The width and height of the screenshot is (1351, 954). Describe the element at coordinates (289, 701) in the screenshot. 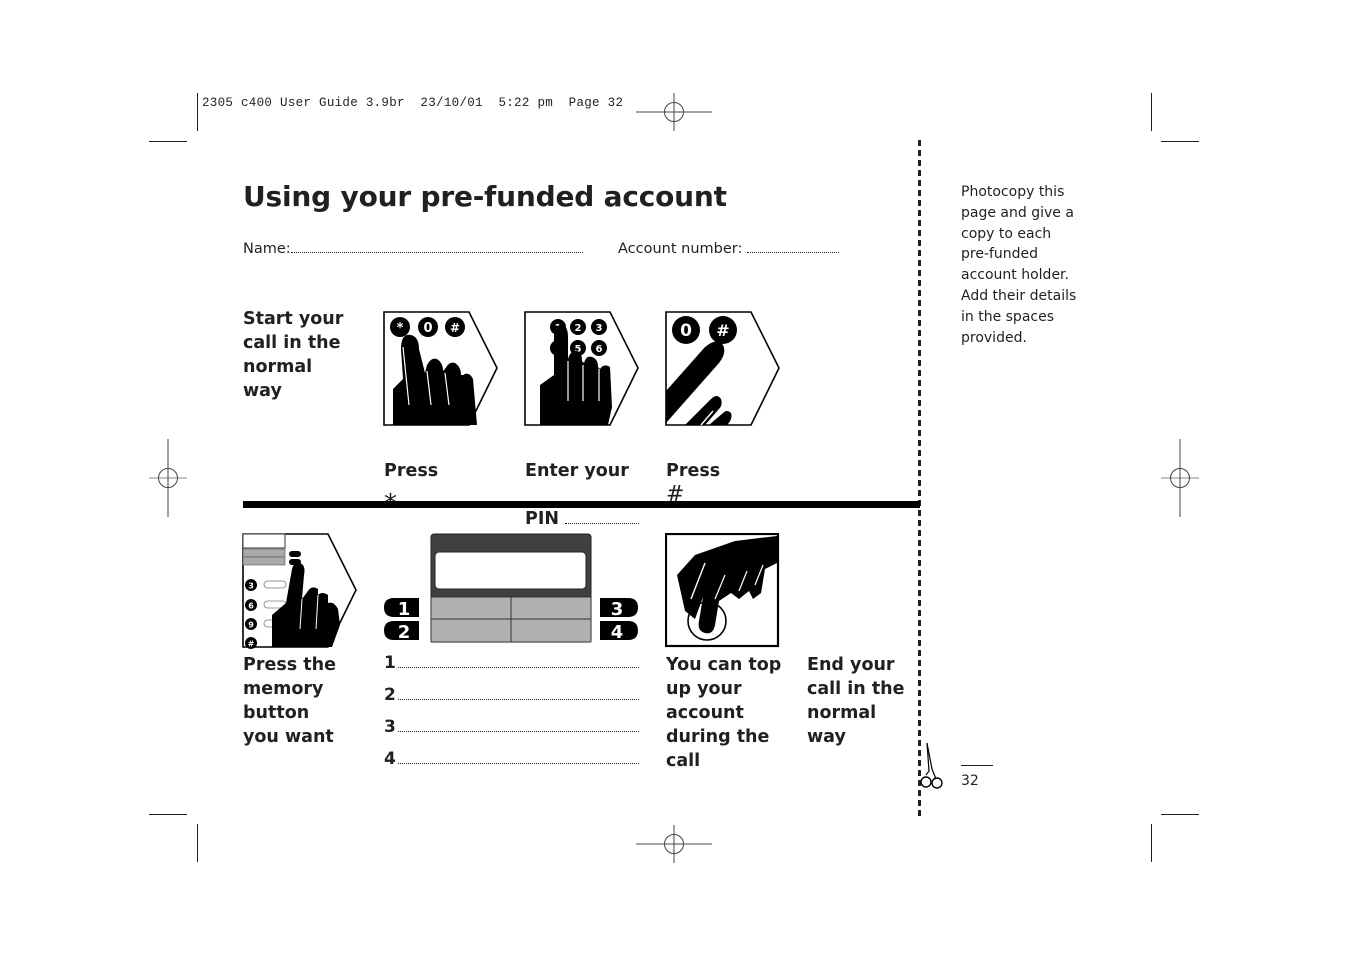

I see `step-press-memory: Press the memory button you want` at that location.